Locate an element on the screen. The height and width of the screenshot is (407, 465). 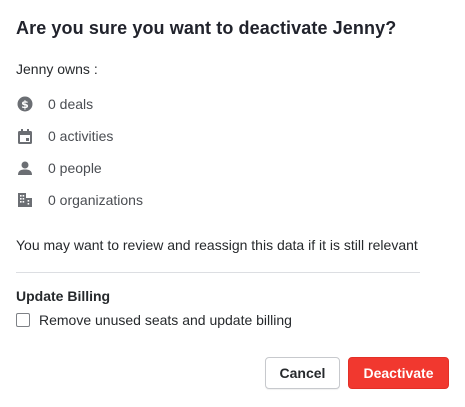
deactivate-button: Deactivate is located at coordinates (398, 373).